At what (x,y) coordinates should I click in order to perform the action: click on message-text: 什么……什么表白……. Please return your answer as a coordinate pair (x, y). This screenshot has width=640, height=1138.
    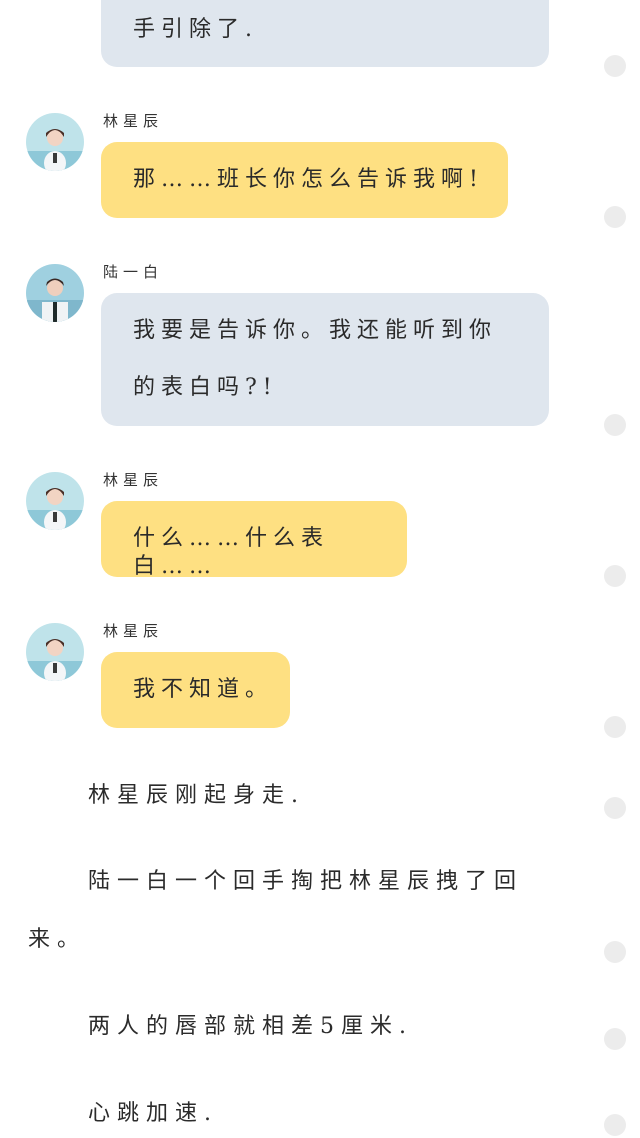
    Looking at the image, I should click on (231, 552).